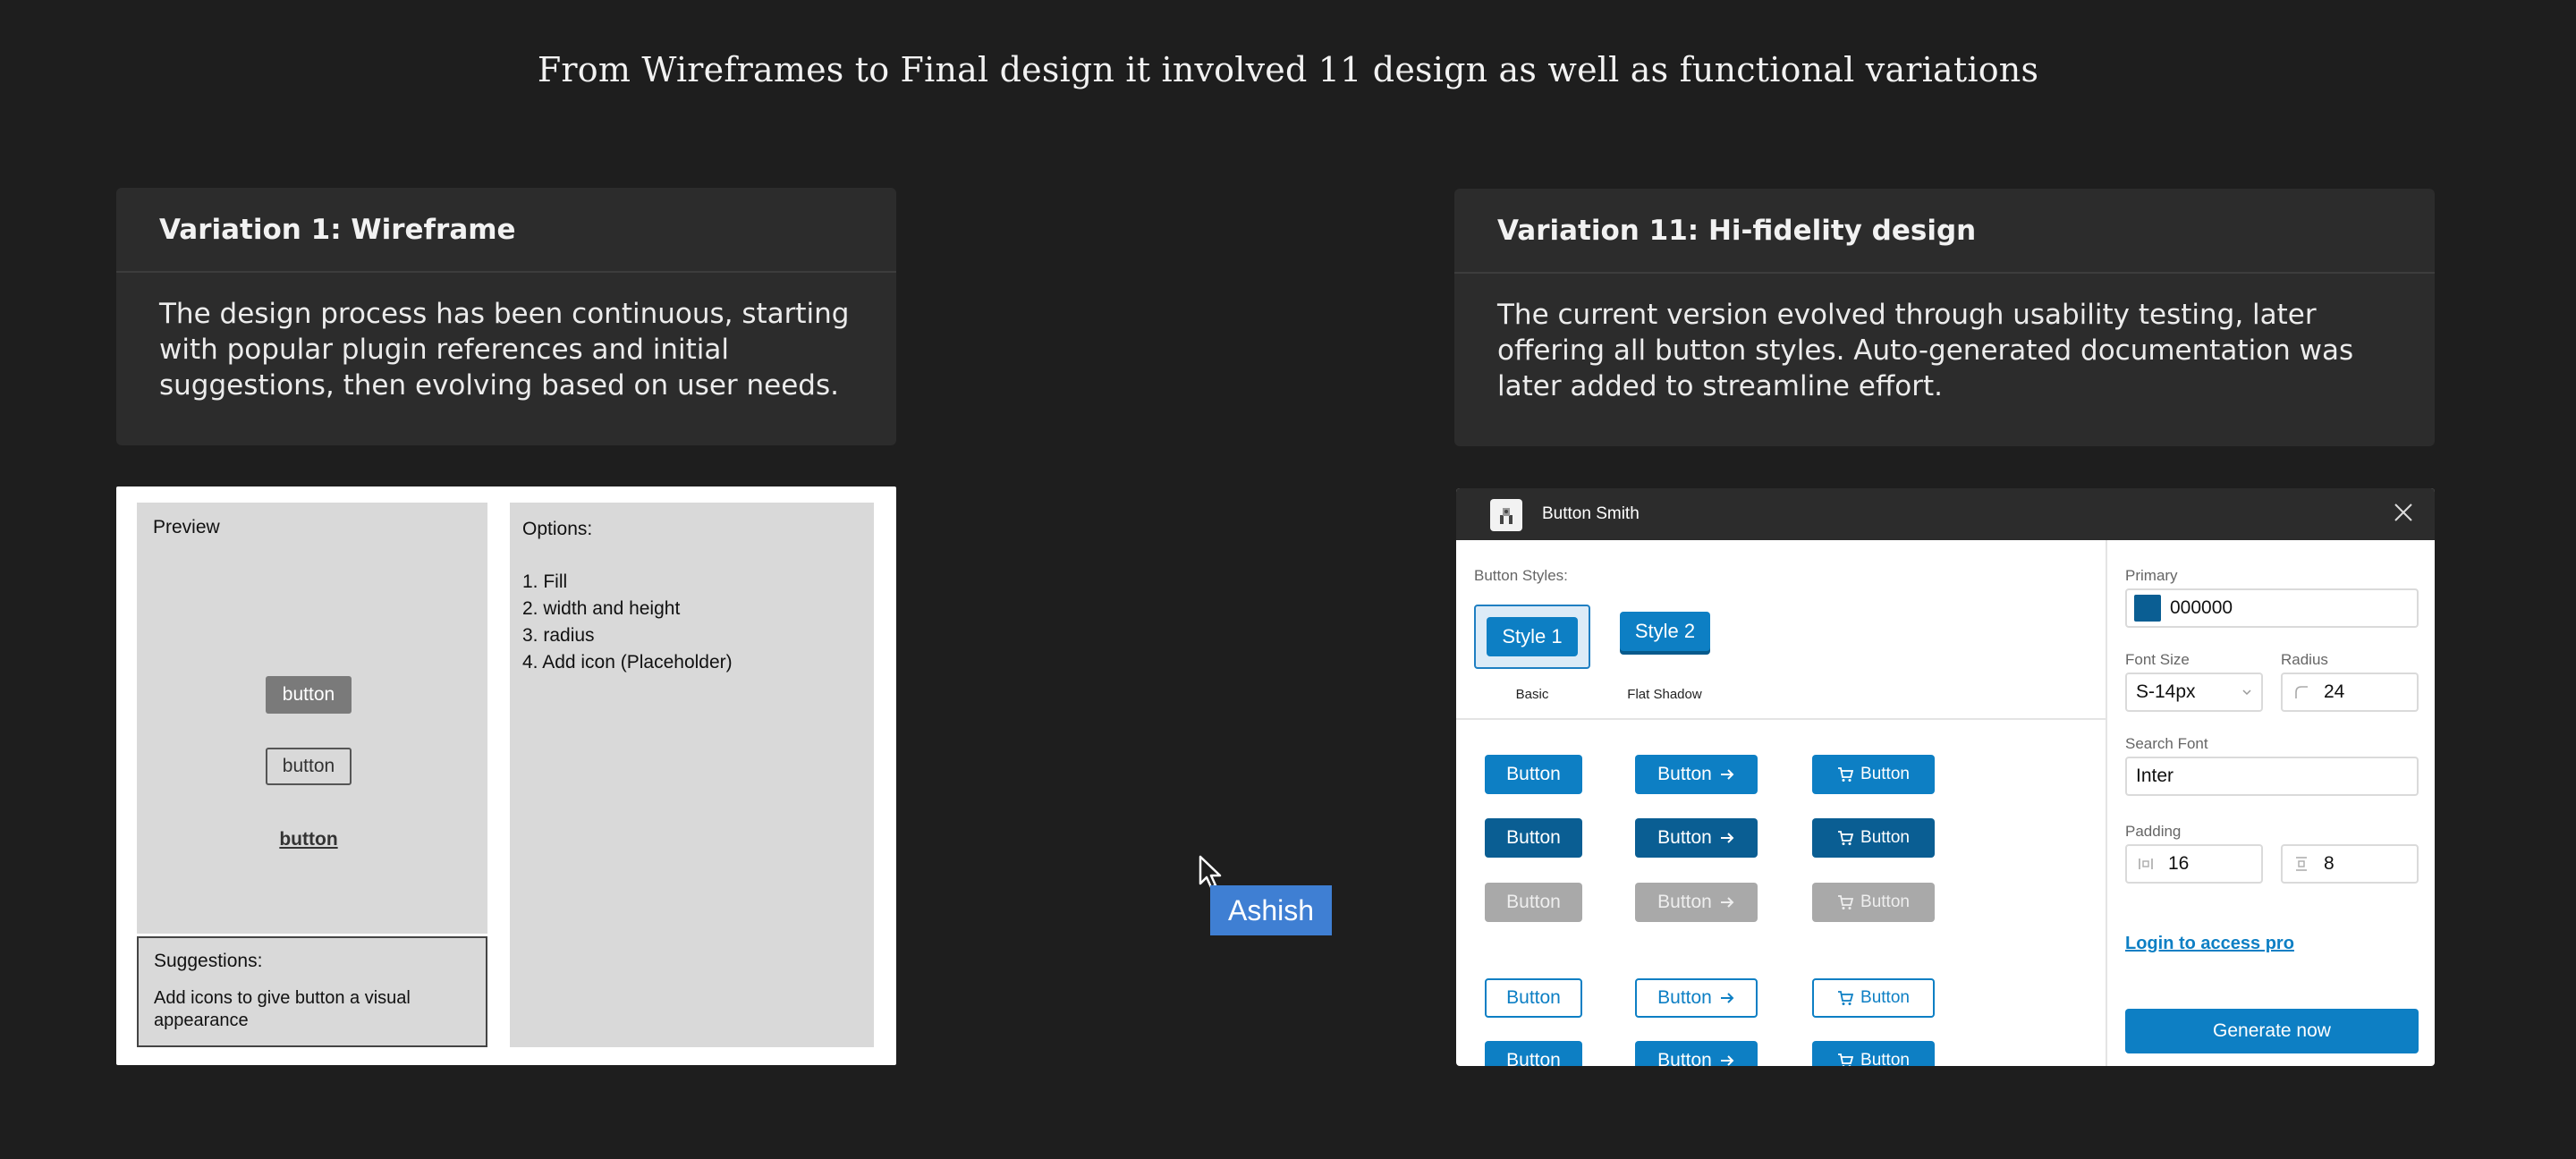 Image resolution: width=2576 pixels, height=1159 pixels. What do you see at coordinates (2350, 692) in the screenshot?
I see `radius-field: 24` at bounding box center [2350, 692].